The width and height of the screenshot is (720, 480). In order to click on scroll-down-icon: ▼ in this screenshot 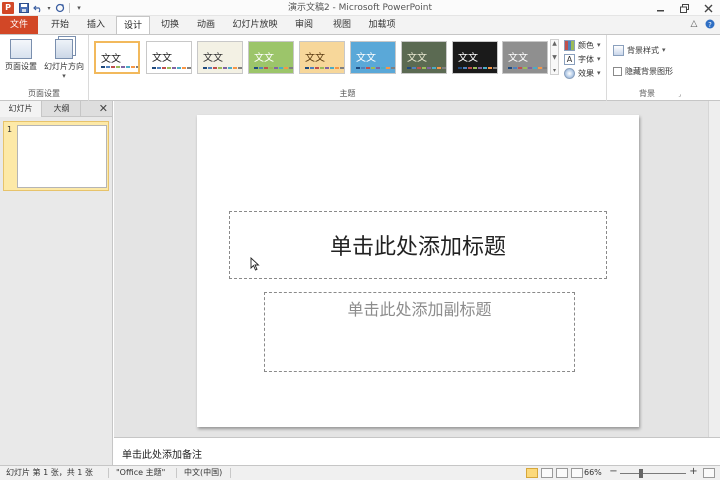, I will do `click(554, 57)`.